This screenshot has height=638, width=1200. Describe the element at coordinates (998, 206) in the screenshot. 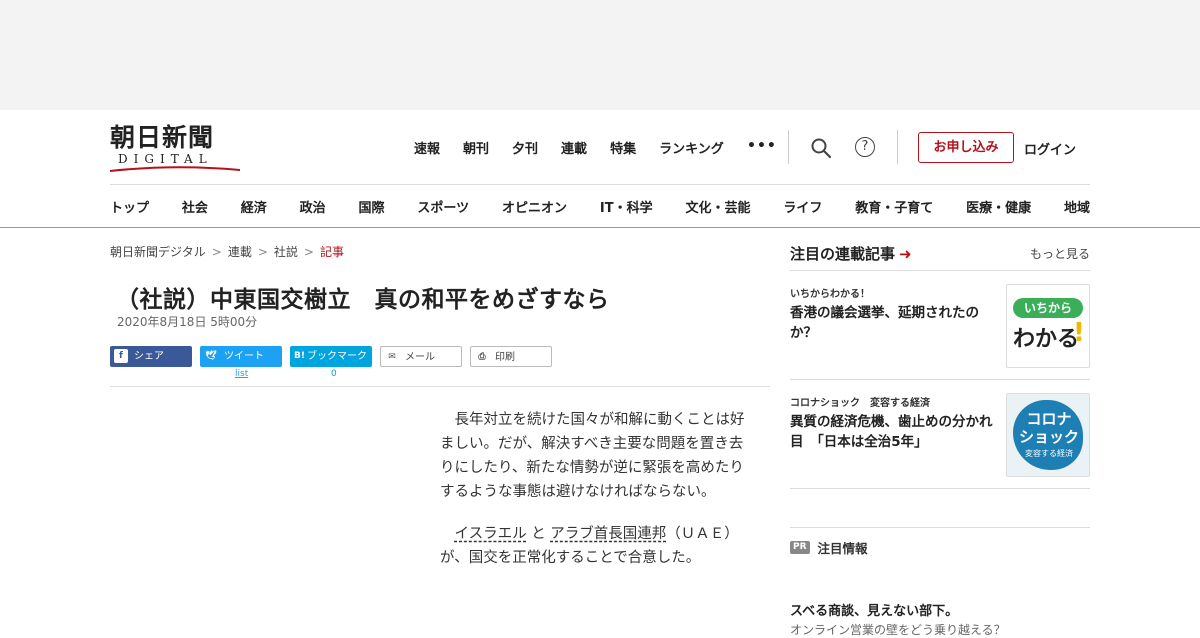

I see `category-nav-item: 医療・健康` at that location.